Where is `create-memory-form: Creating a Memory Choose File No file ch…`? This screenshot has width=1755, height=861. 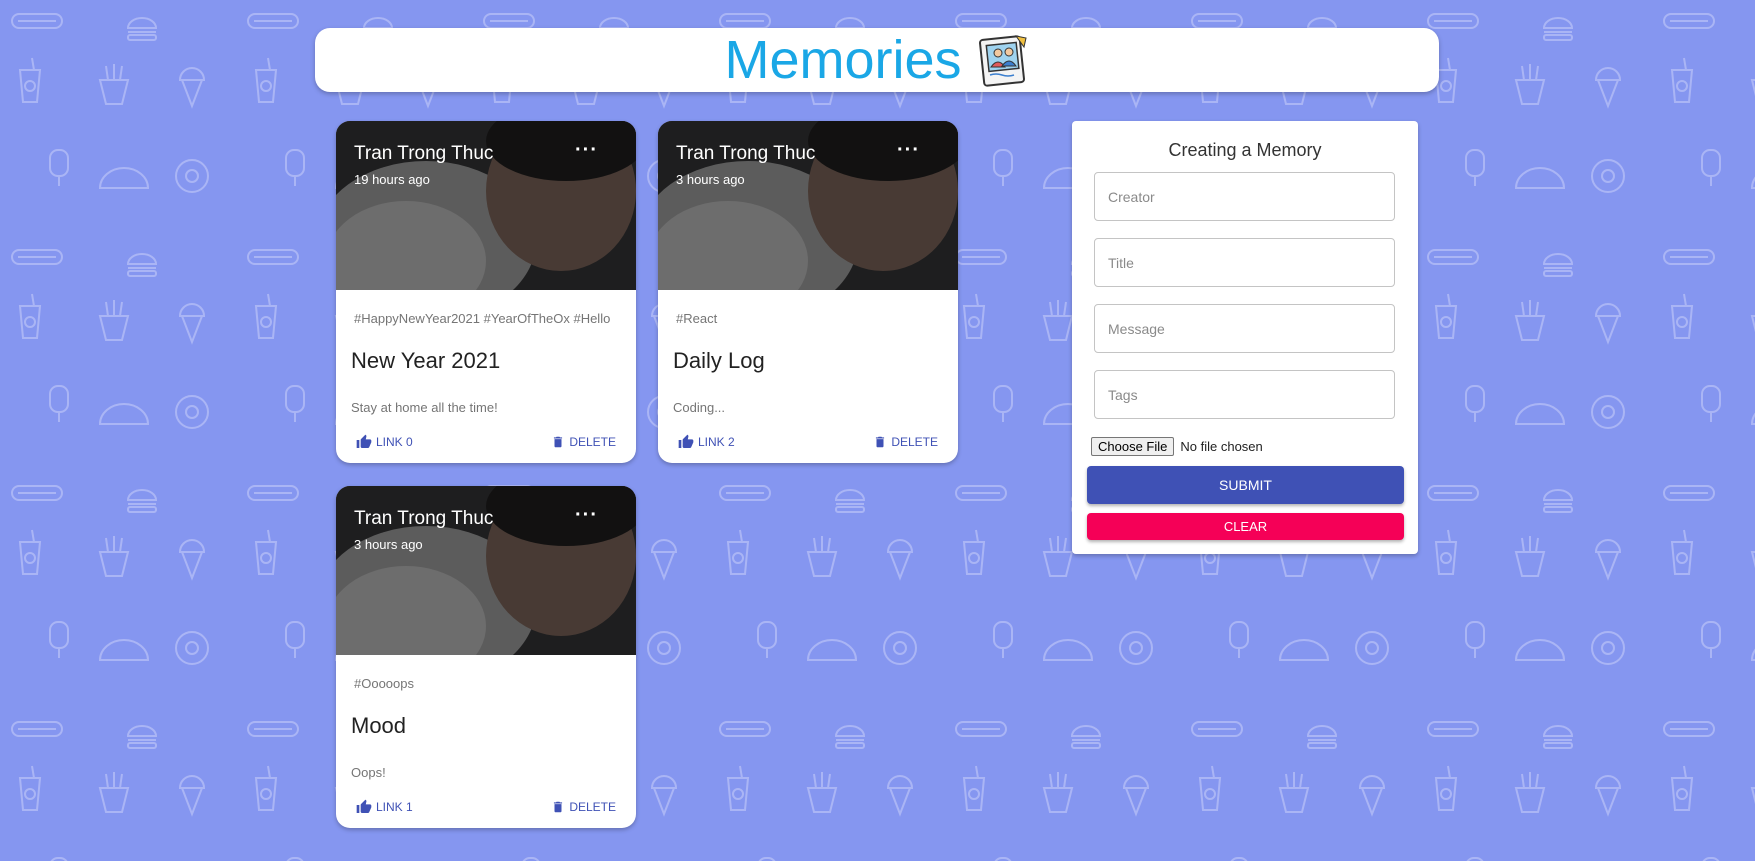 create-memory-form: Creating a Memory Choose File No file ch… is located at coordinates (1245, 337).